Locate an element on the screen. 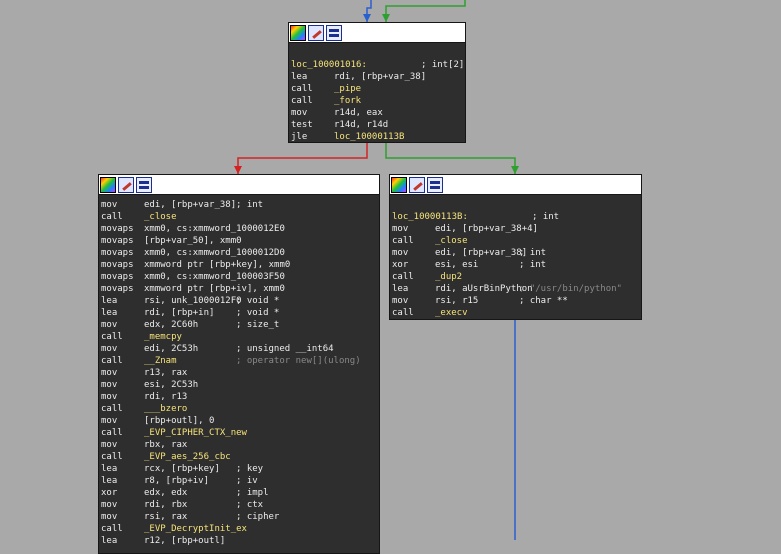 The width and height of the screenshot is (781, 554). instruction-line: lea rdi, [rbp+var_38] is located at coordinates (378, 77).